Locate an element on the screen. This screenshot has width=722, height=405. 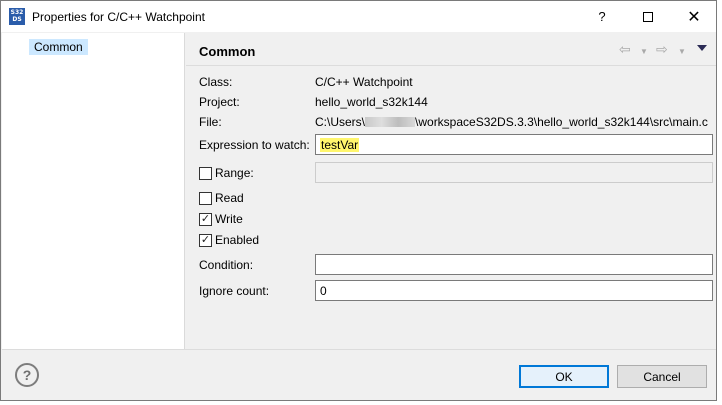
ignore-count-label: Ignore count: is located at coordinates (234, 291).